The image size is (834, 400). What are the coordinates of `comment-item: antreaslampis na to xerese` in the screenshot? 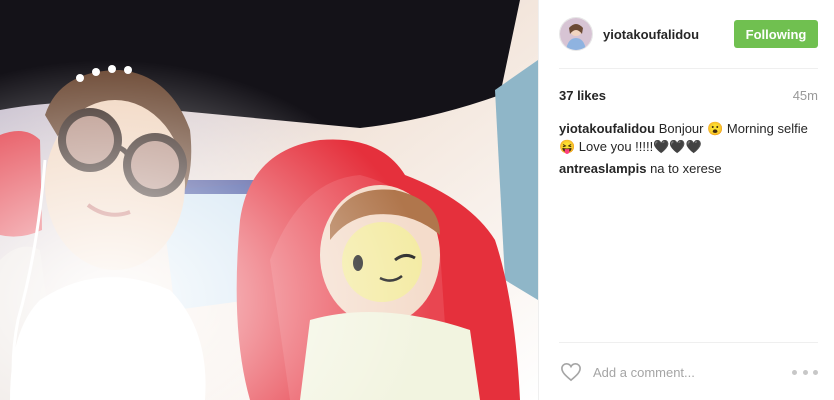 It's located at (688, 169).